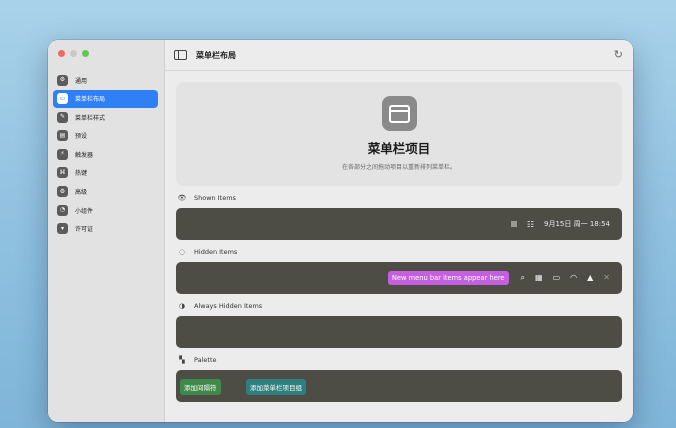 Image resolution: width=676 pixels, height=428 pixels. I want to click on new-items-chip: New menu bar items appear here, so click(448, 278).